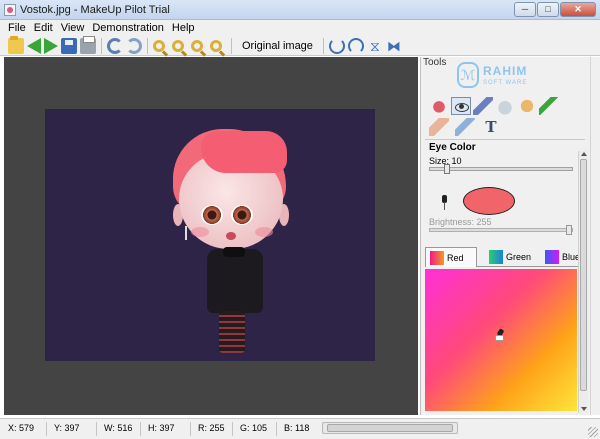 This screenshot has height=439, width=600. Describe the element at coordinates (88, 44) in the screenshot. I see `print-icon` at that location.